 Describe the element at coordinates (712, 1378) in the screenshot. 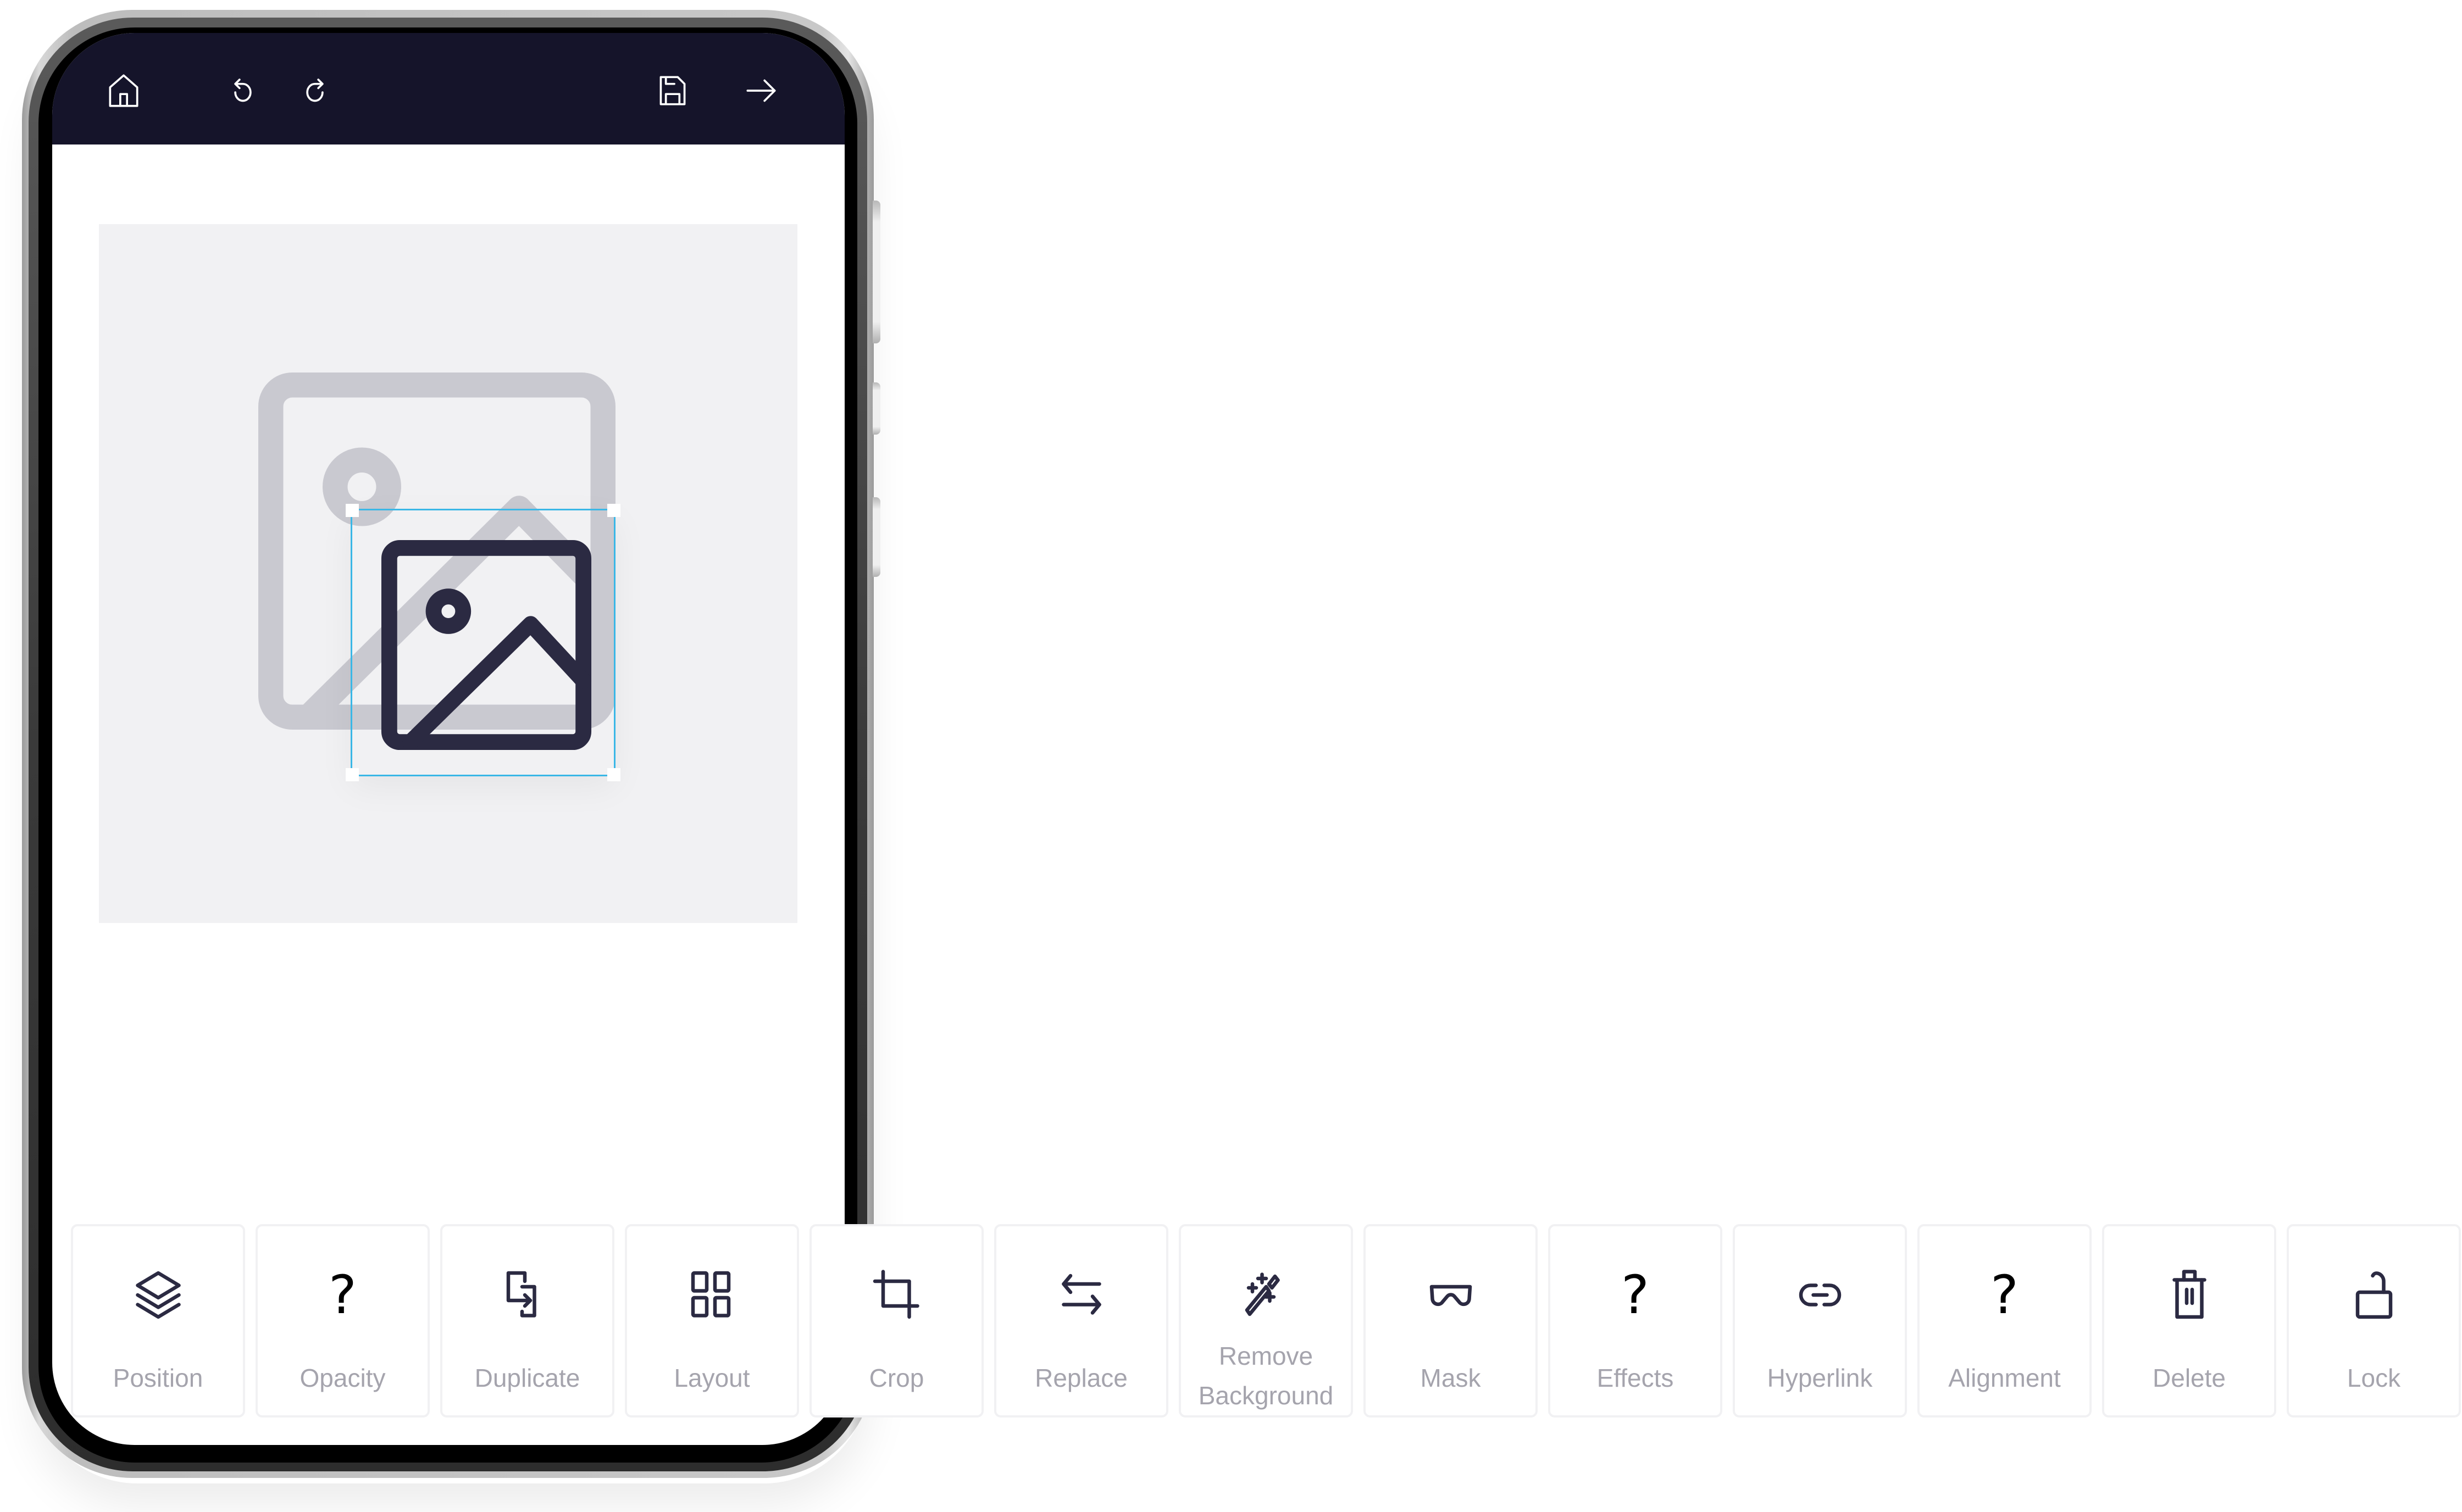

I see `tool-label: Layout` at that location.